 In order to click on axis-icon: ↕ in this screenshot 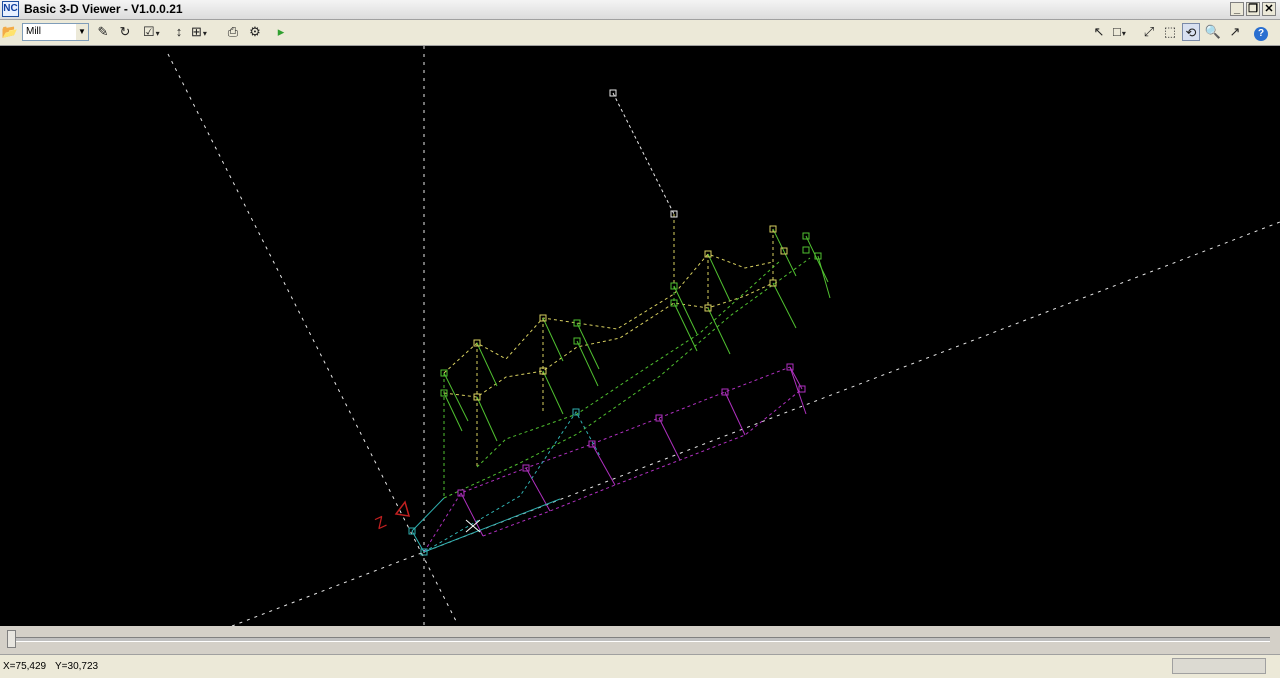, I will do `click(179, 32)`.